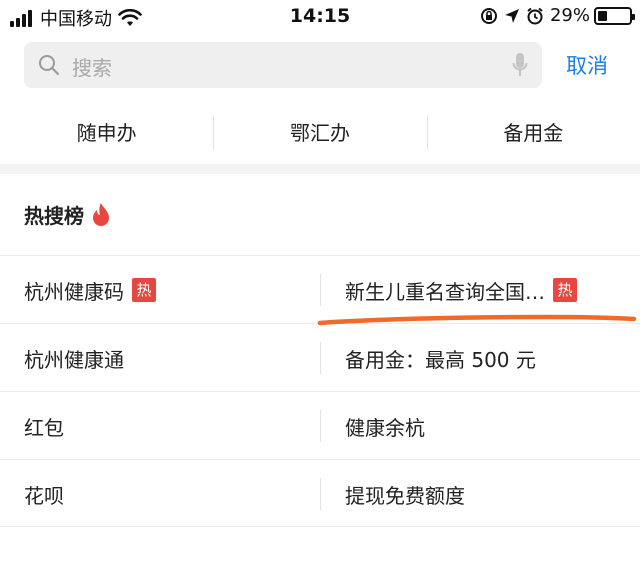 This screenshot has width=640, height=575. I want to click on hot-item-hangzhou-health-code: 杭州健康码 热, so click(90, 290).